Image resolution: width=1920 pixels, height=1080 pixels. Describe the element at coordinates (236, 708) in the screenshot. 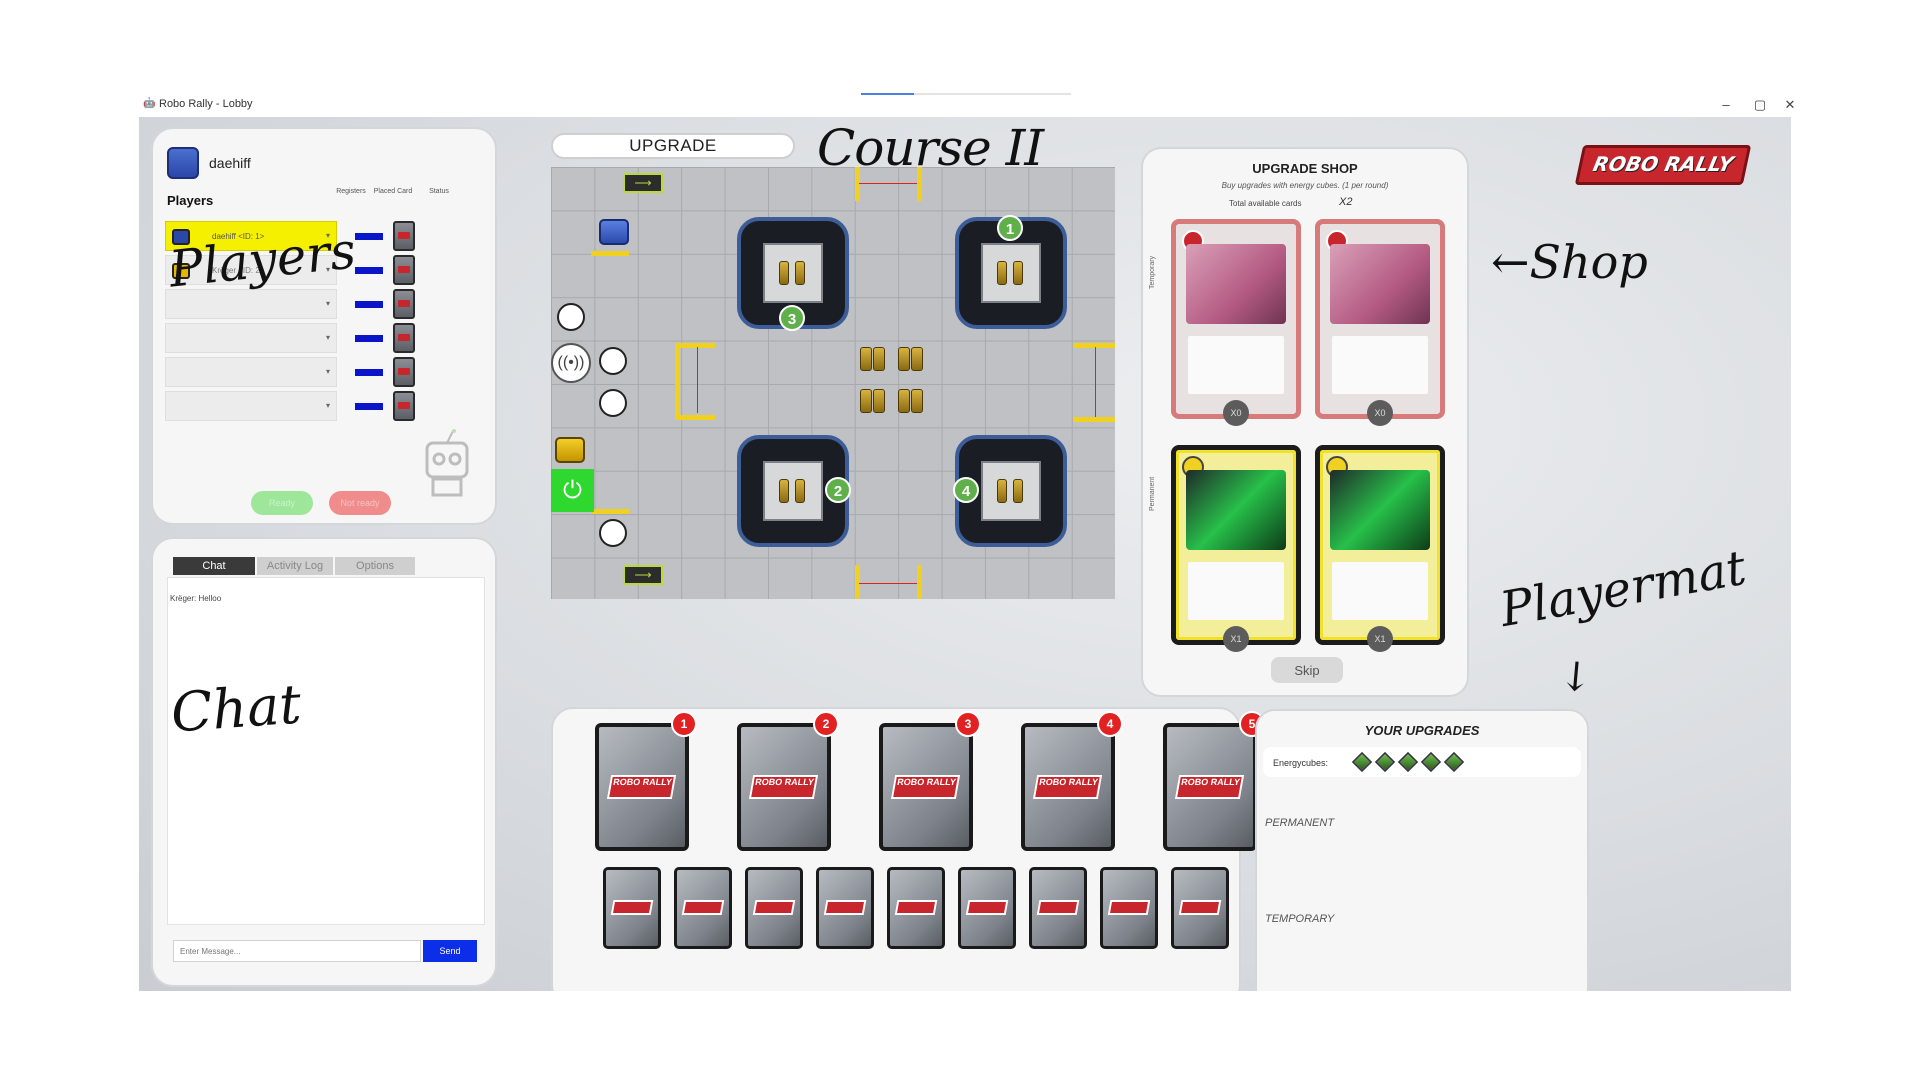

I see `chat-annotation: Chat` at that location.